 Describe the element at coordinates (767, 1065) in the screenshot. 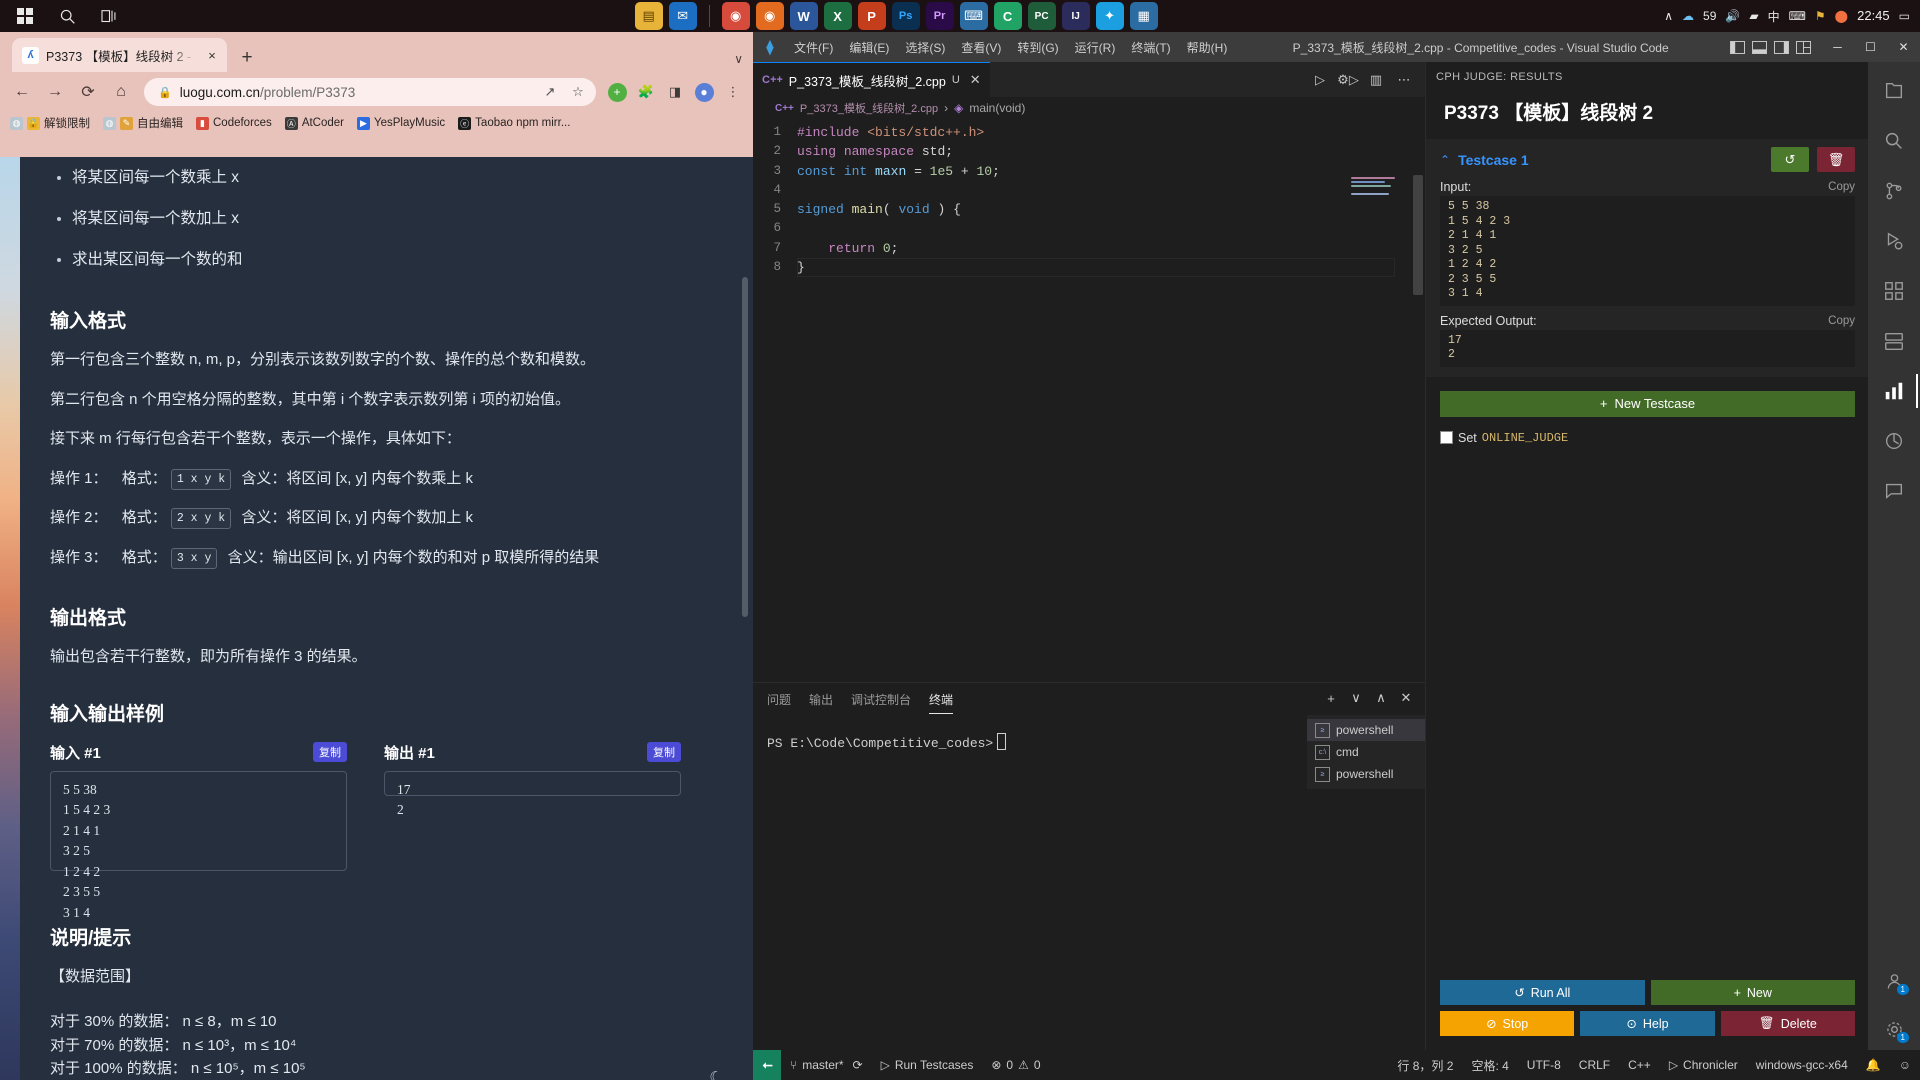

I see `remote-window-button` at that location.